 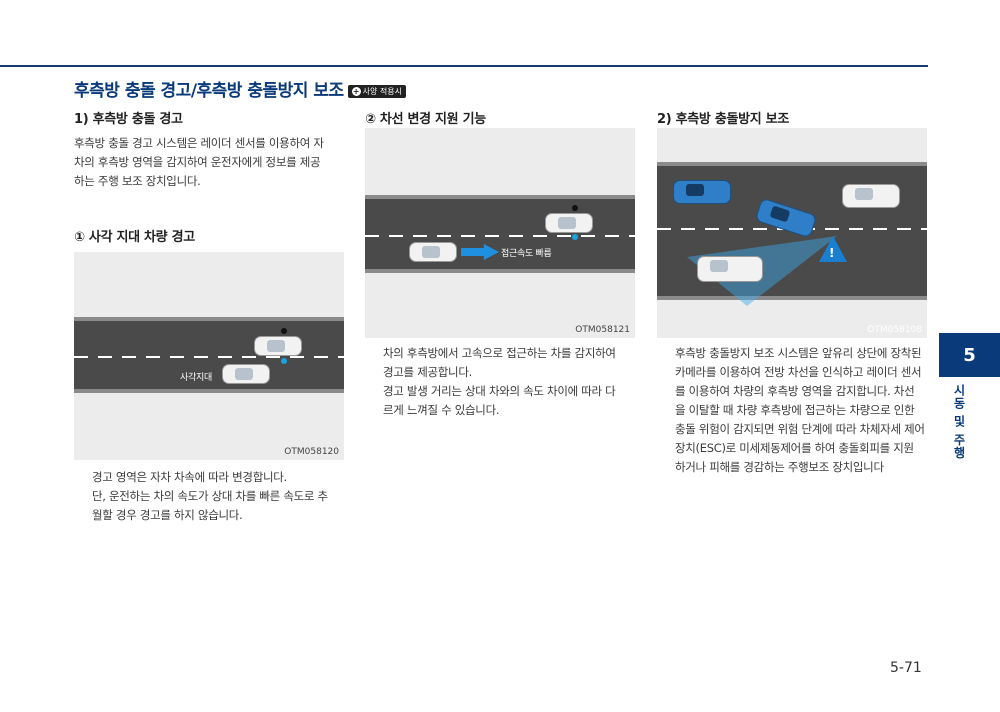 I want to click on chapter-tab: 5, so click(x=969, y=355).